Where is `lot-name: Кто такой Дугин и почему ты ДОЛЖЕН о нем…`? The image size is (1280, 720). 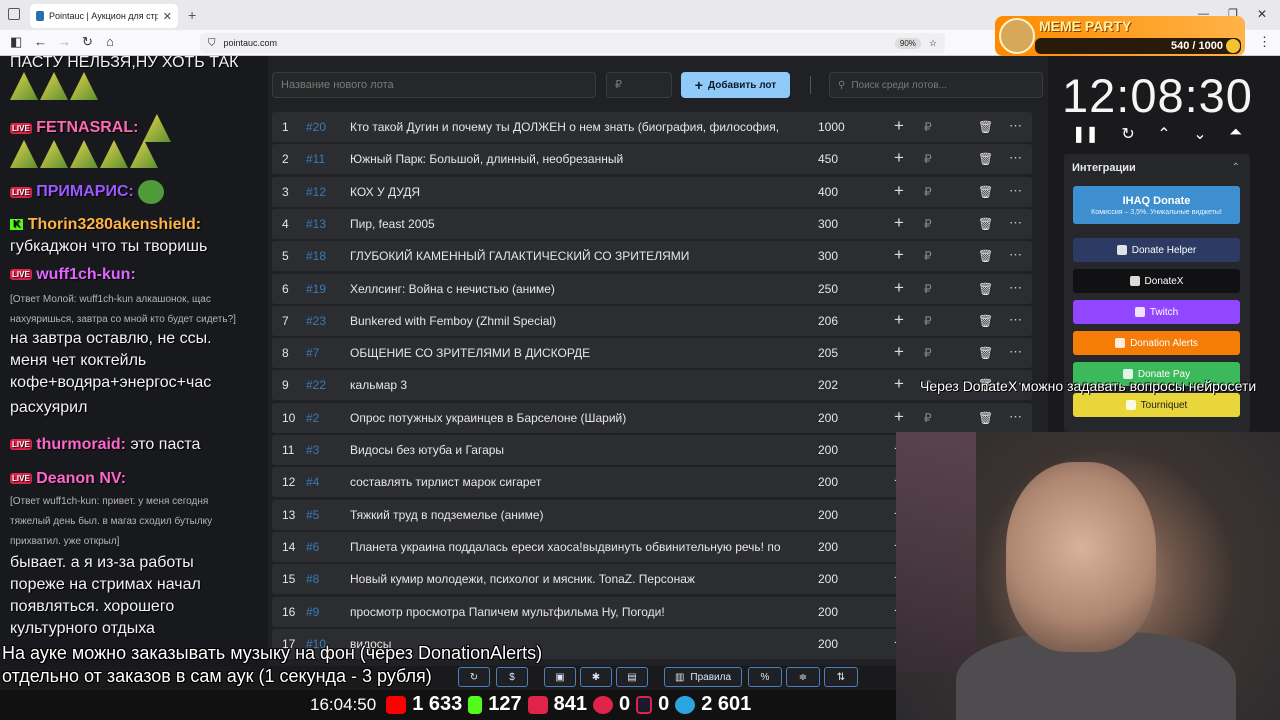 lot-name: Кто такой Дугин и почему ты ДОЛЖЕН о нем… is located at coordinates (570, 127).